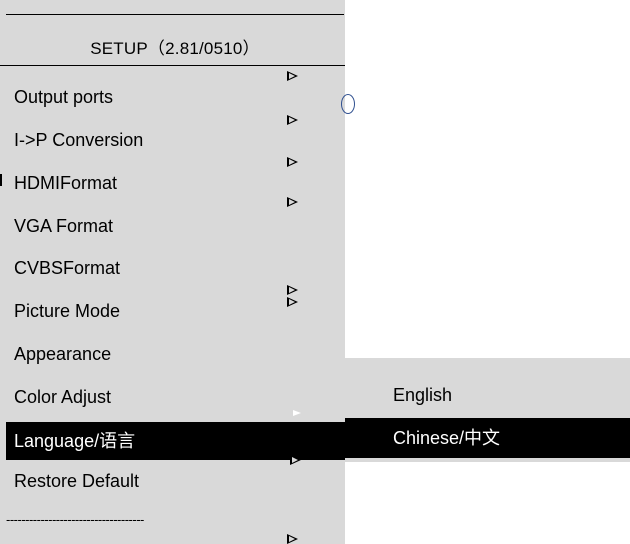 The width and height of the screenshot is (630, 544). I want to click on menu-item-output-ports: Output ports, so click(172, 97).